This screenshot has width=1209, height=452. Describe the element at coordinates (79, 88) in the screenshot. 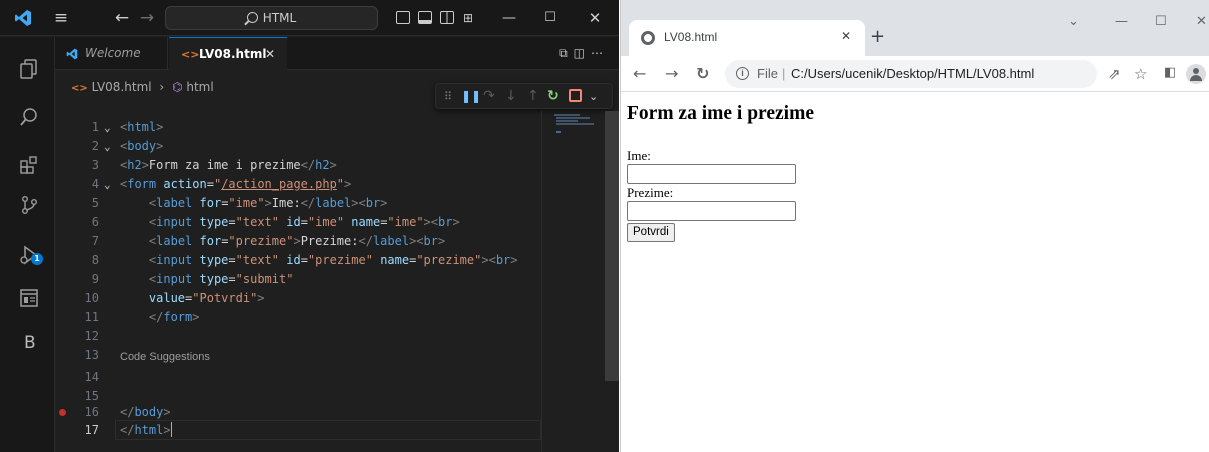

I see `html-file-icon: <>` at that location.